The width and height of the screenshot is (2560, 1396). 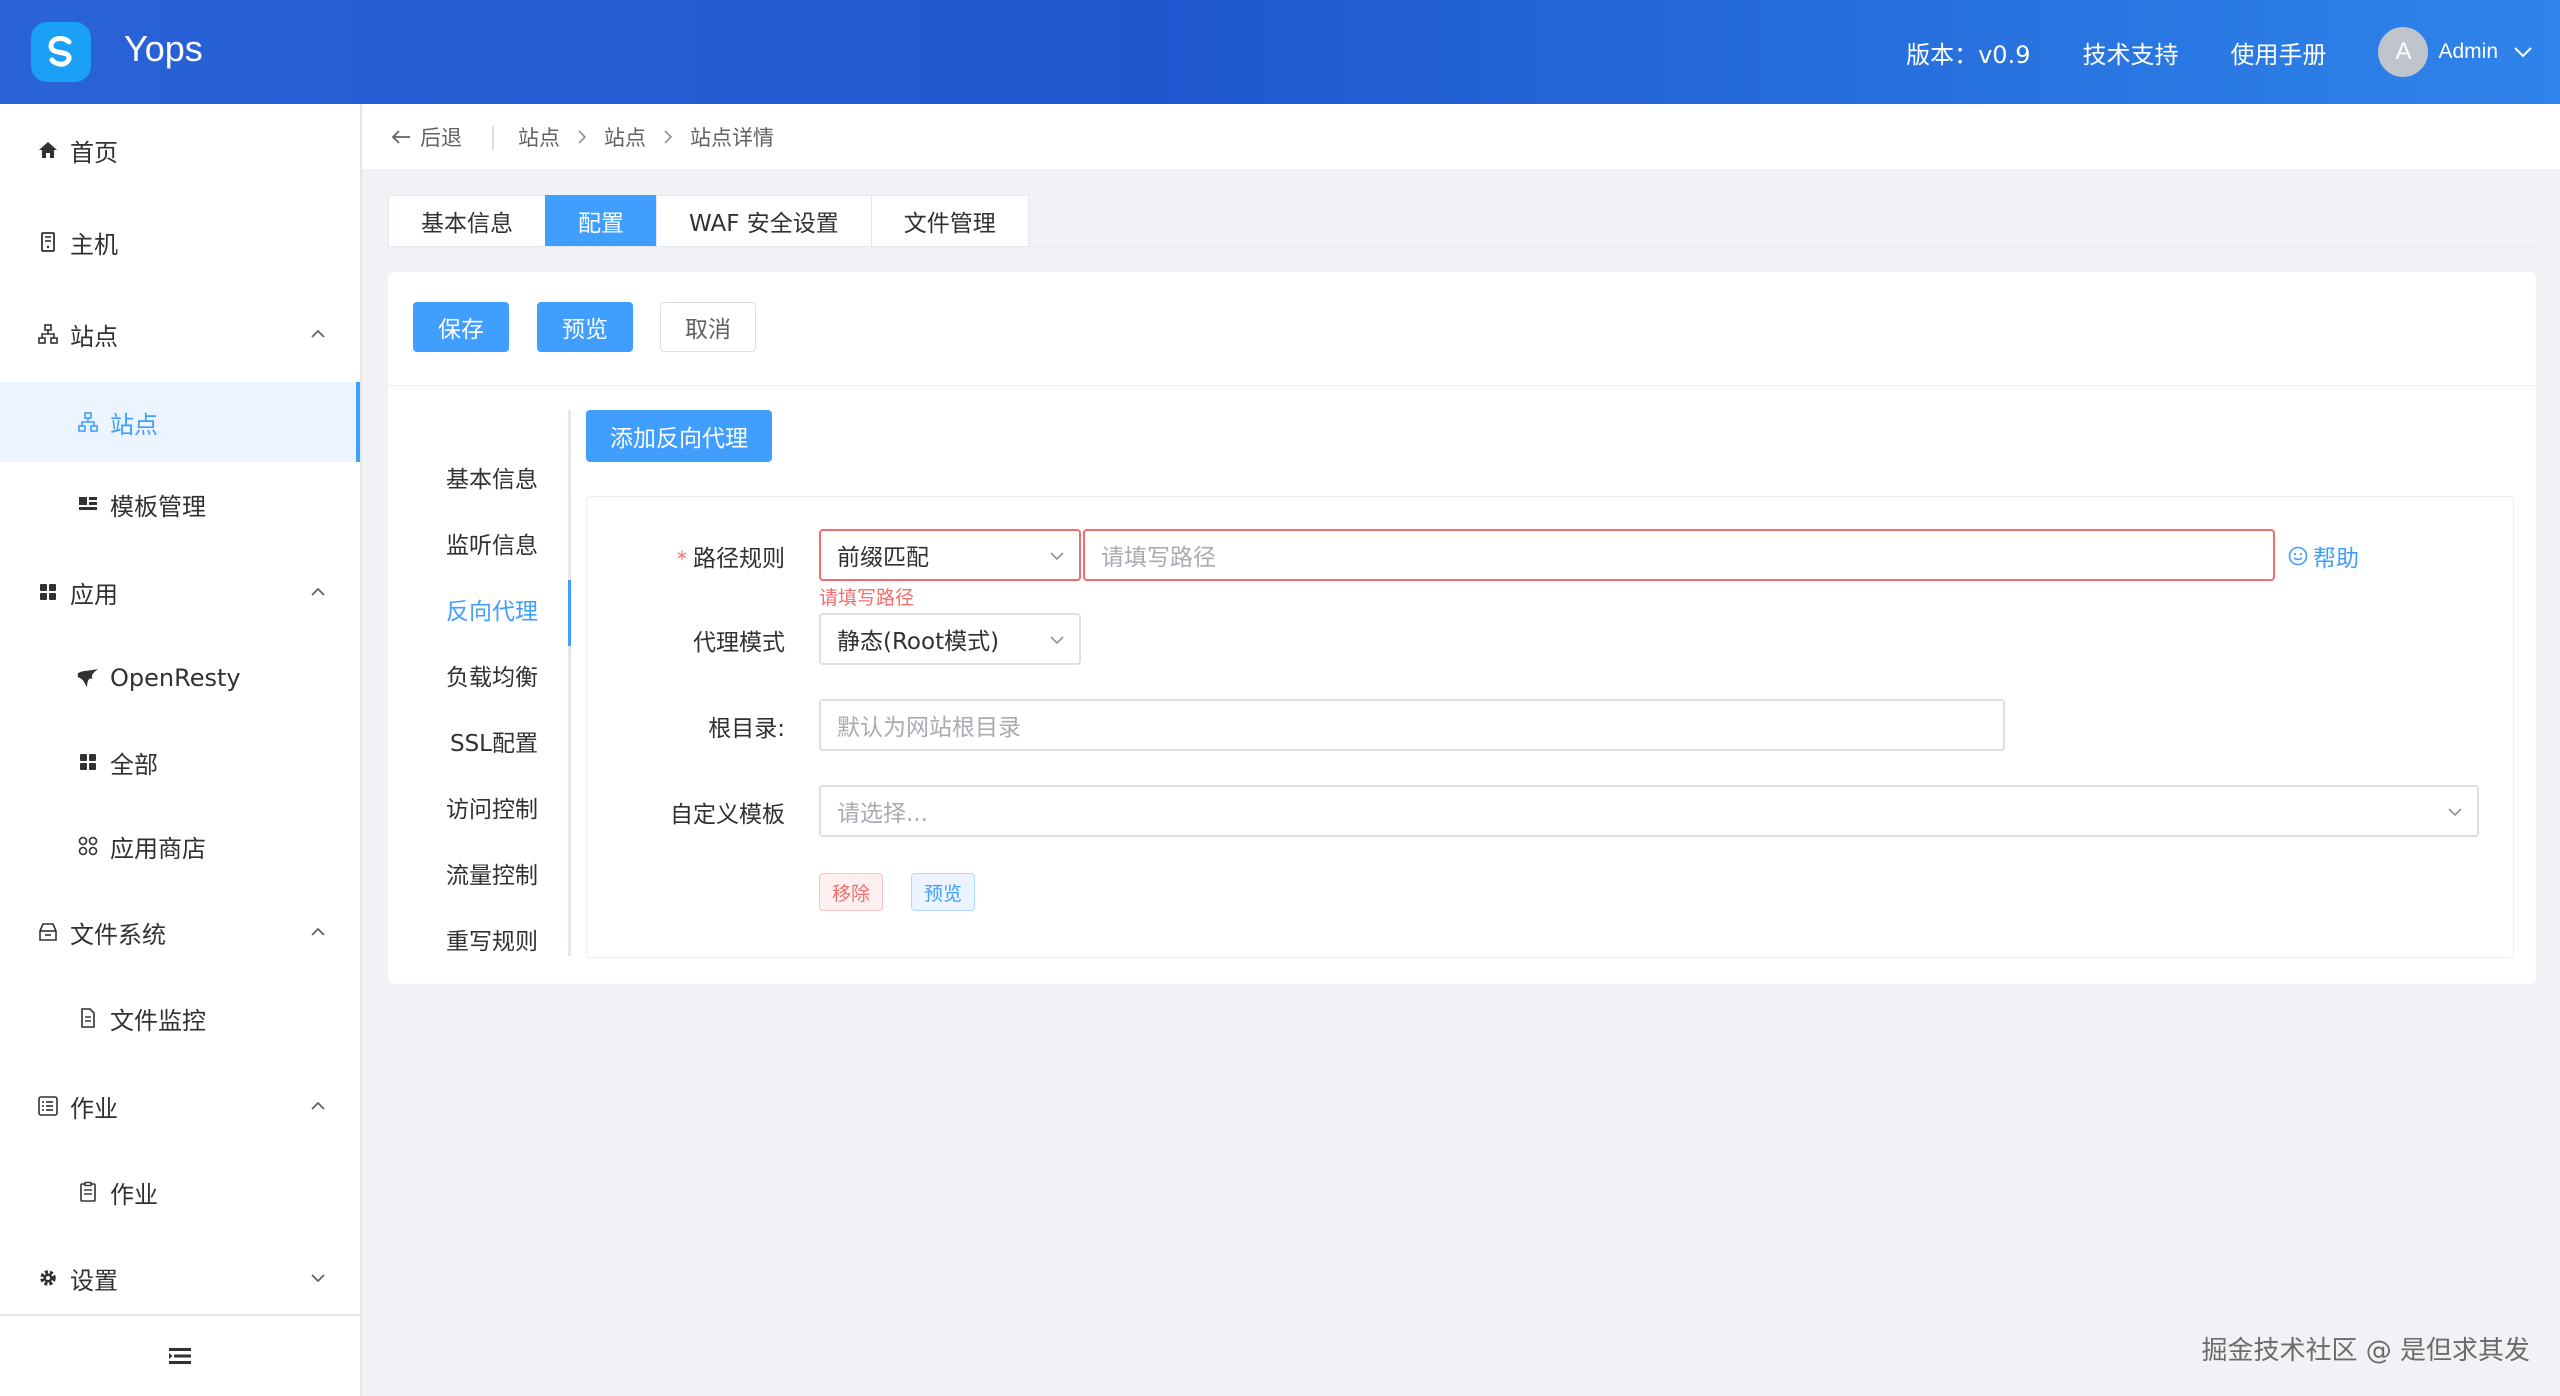 What do you see at coordinates (492, 477) in the screenshot?
I see `sub-nav-basic-info: 基本信息` at bounding box center [492, 477].